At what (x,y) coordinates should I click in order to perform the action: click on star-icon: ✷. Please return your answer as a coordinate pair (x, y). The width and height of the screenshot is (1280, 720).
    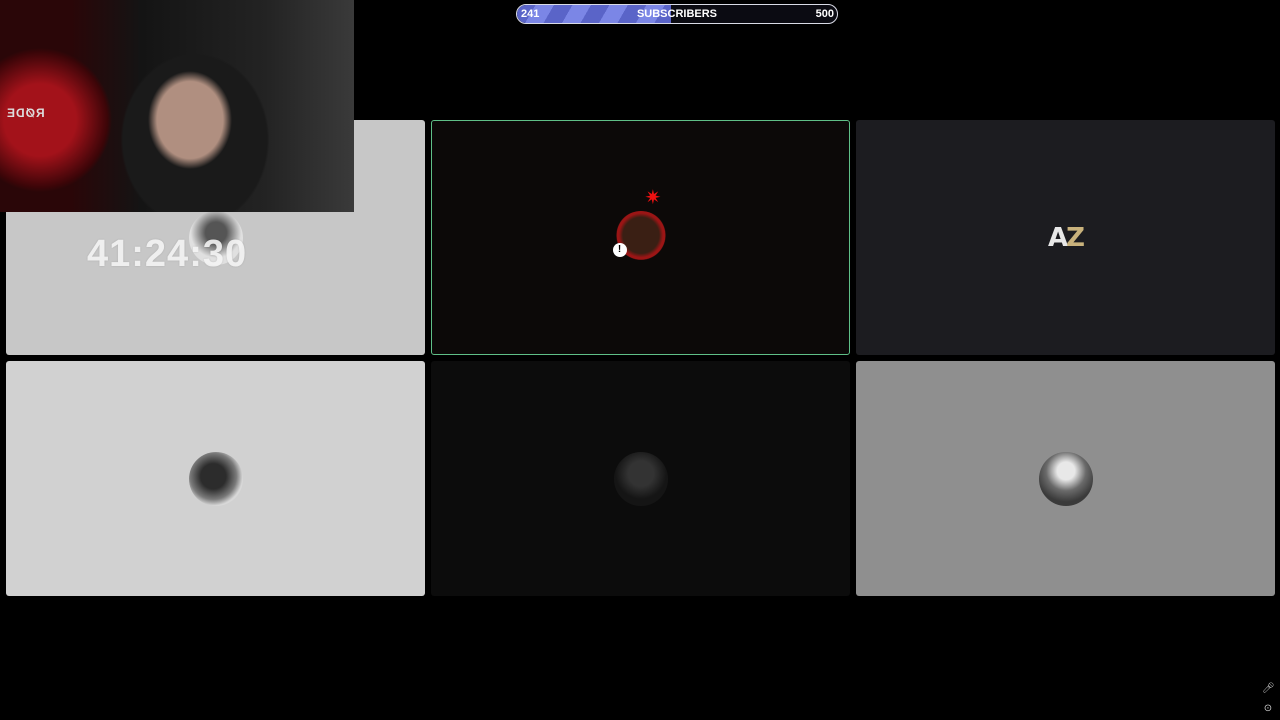
    Looking at the image, I should click on (653, 197).